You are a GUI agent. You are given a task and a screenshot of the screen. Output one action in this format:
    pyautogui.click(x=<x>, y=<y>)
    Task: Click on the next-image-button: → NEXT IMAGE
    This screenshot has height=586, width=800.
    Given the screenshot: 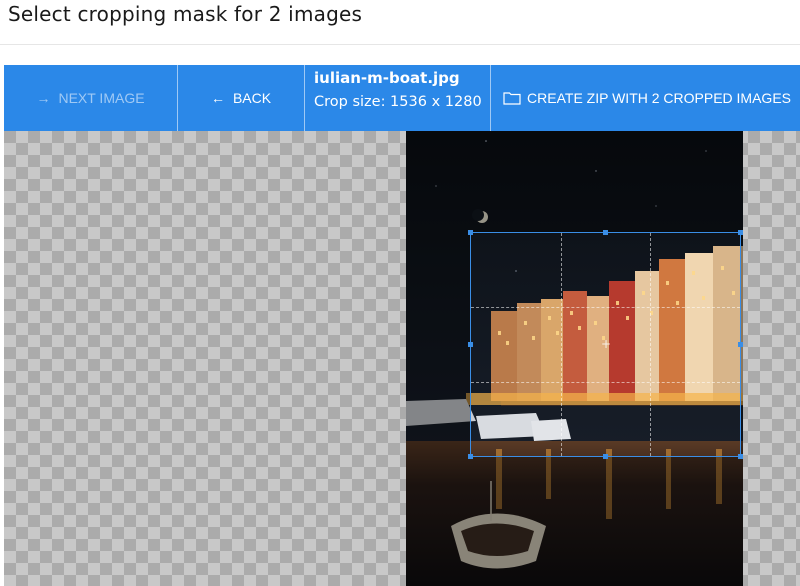 What is the action you would take?
    pyautogui.click(x=91, y=98)
    